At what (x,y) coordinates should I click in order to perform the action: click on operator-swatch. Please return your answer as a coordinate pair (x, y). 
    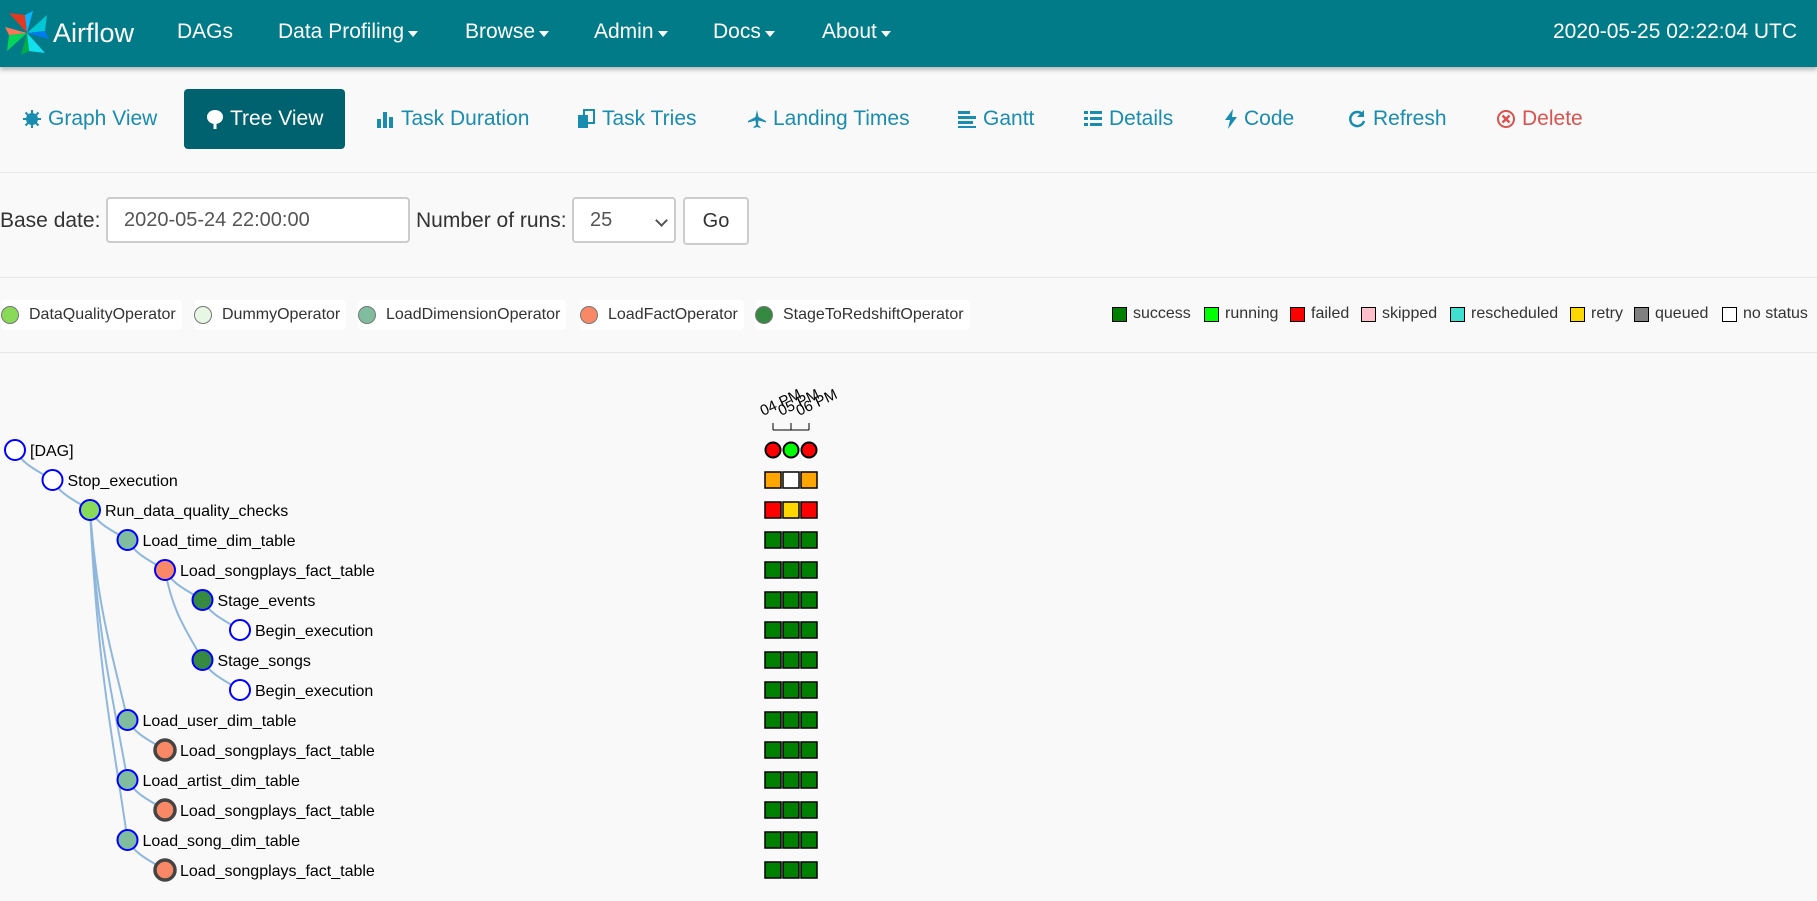
    Looking at the image, I should click on (589, 315).